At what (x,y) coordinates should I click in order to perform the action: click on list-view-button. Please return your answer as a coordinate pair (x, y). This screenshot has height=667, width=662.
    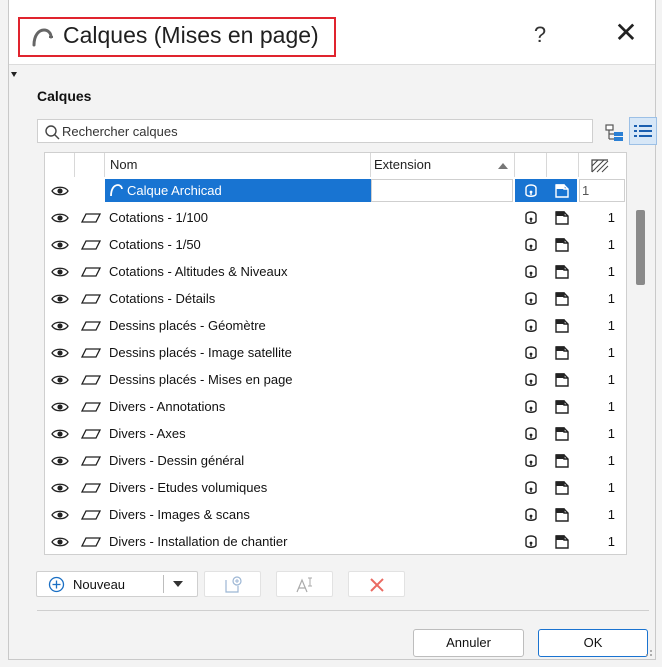
    Looking at the image, I should click on (643, 131).